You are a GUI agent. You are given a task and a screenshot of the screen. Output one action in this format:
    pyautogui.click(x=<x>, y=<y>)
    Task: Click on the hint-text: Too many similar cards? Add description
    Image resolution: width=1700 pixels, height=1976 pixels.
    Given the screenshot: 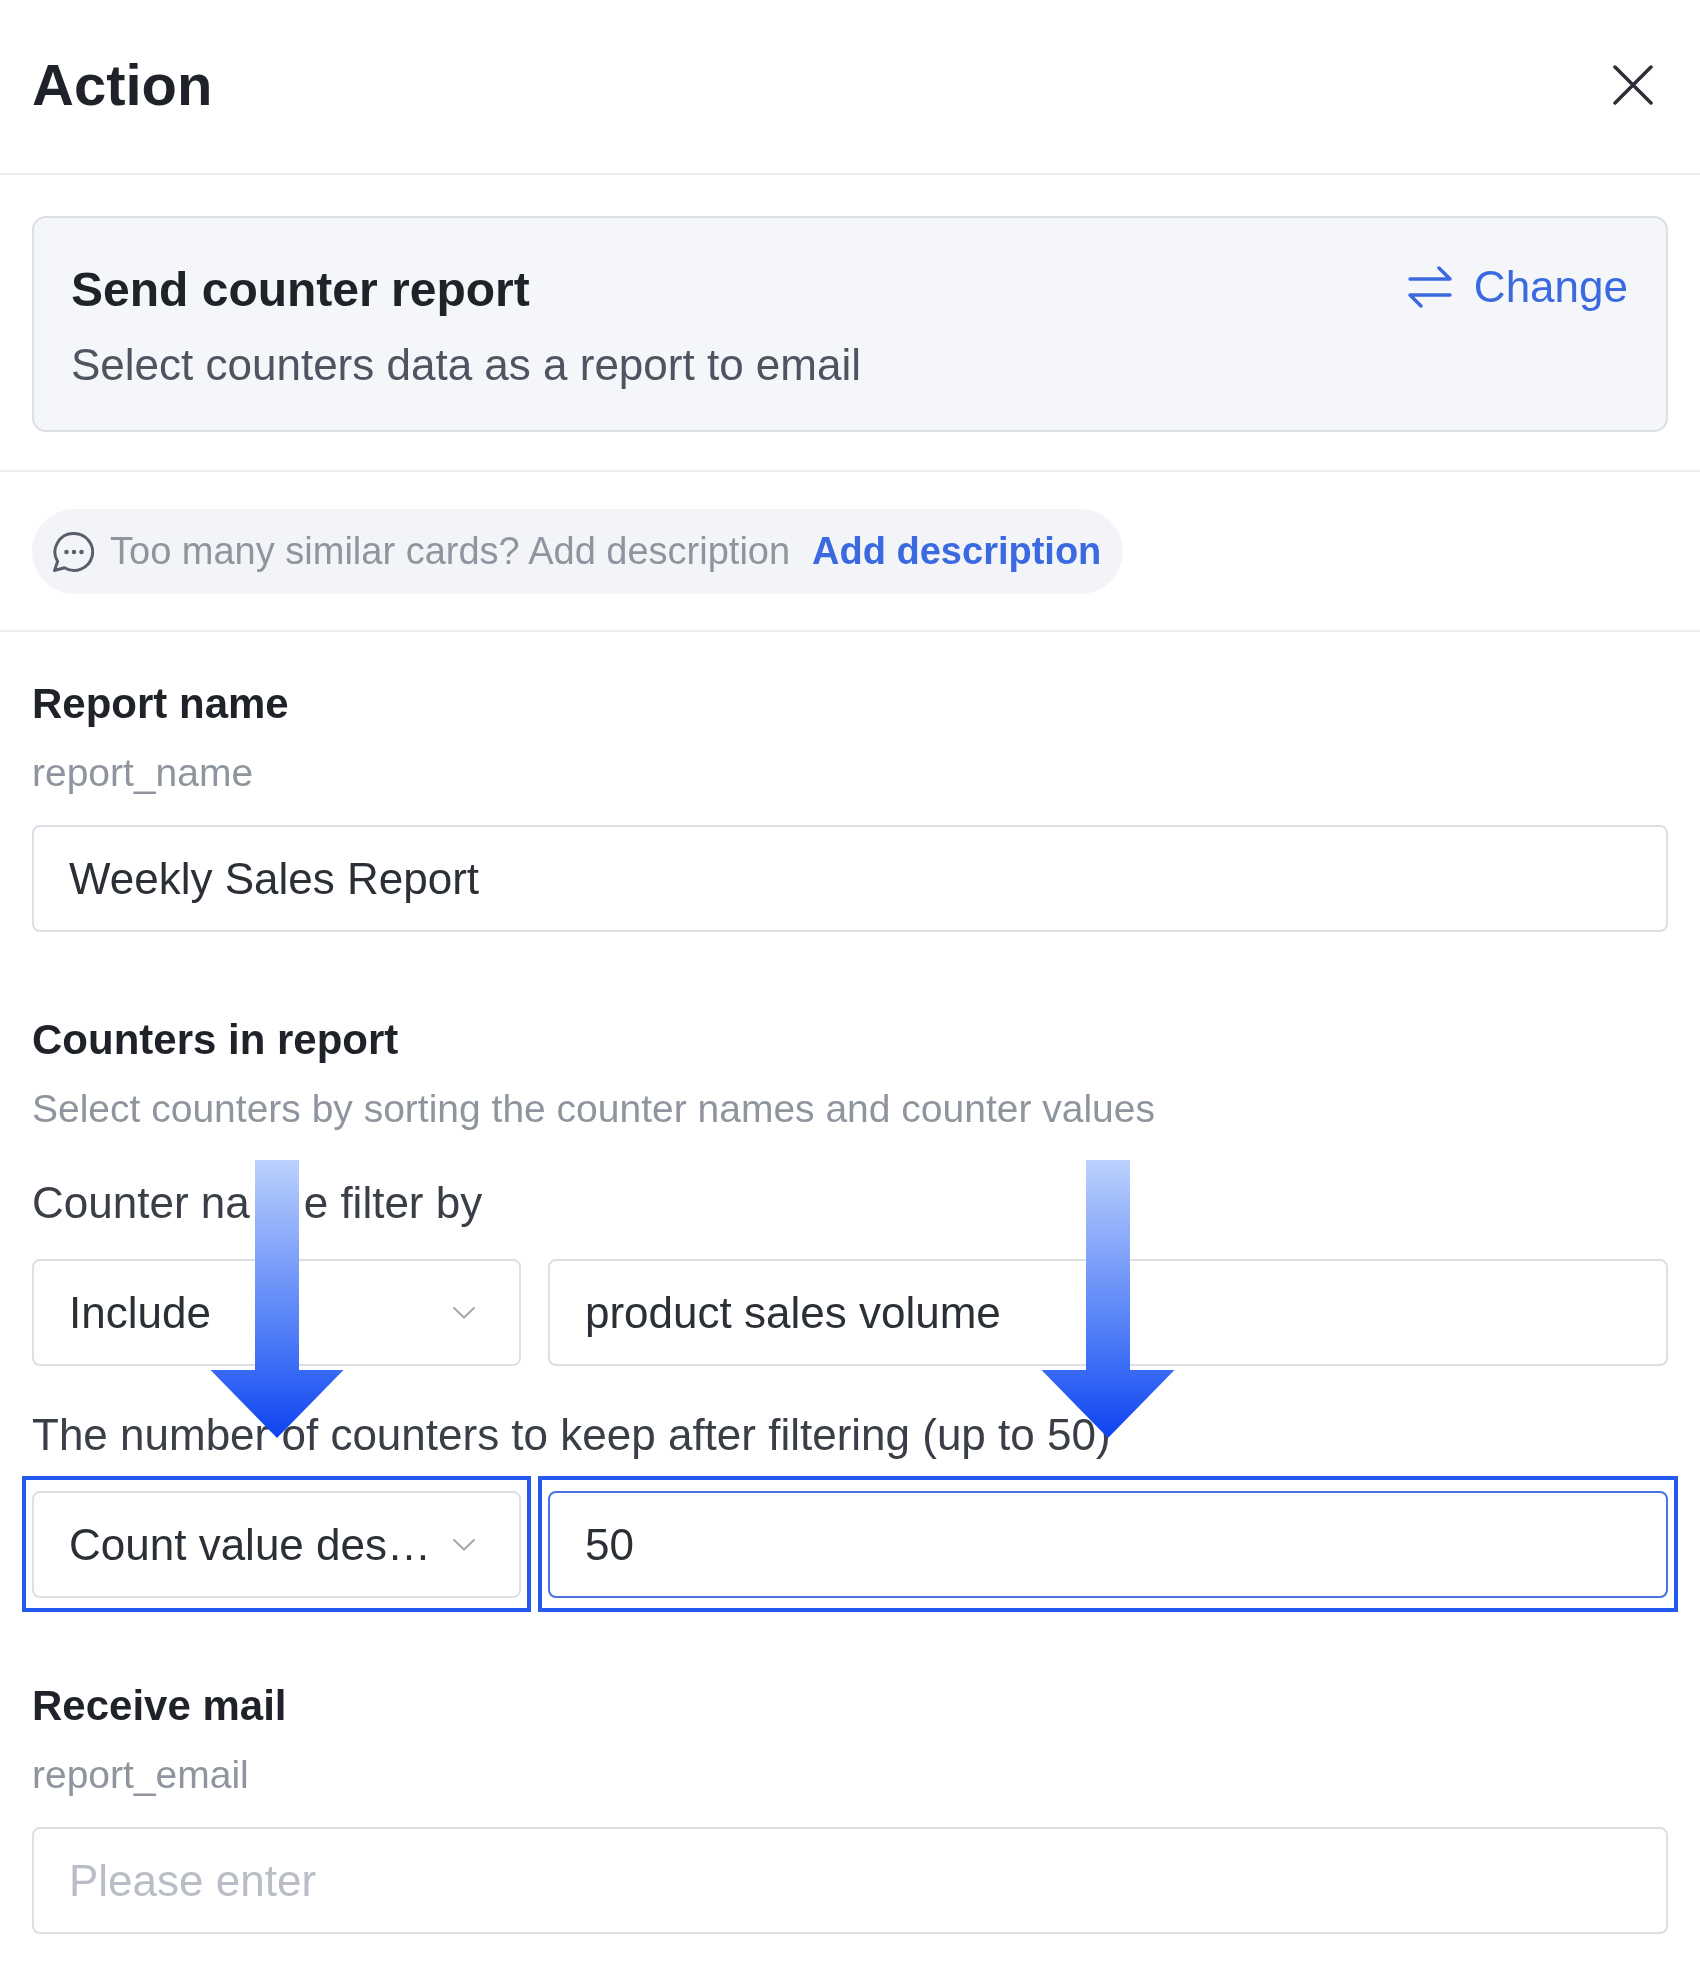 What is the action you would take?
    pyautogui.click(x=450, y=551)
    